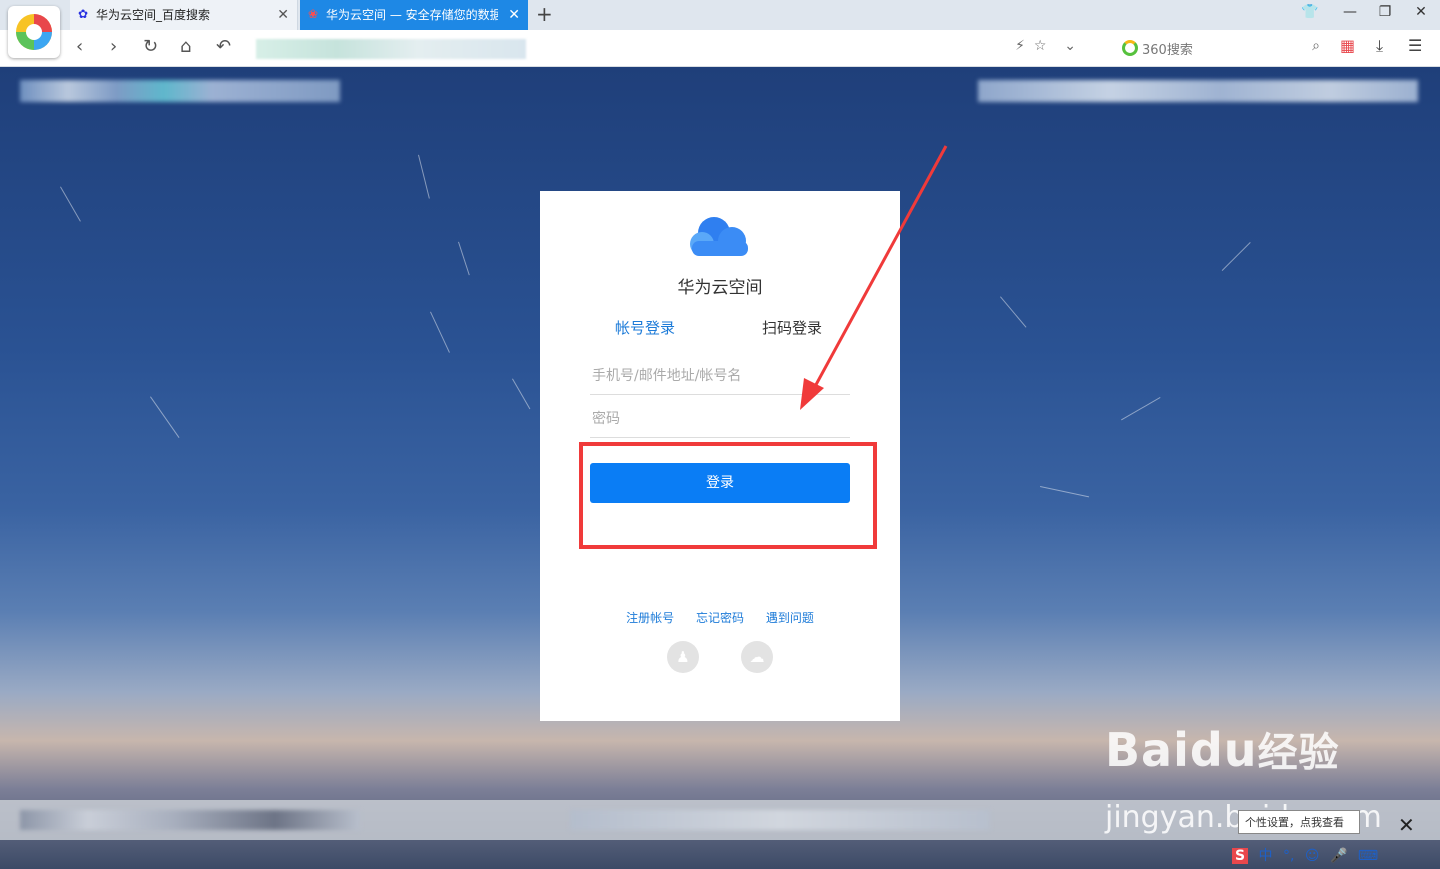 The image size is (1440, 869). Describe the element at coordinates (1243, 777) in the screenshot. I see `baidu-jingyan-watermark: Baidu经验 jingyan.baidu.com` at that location.